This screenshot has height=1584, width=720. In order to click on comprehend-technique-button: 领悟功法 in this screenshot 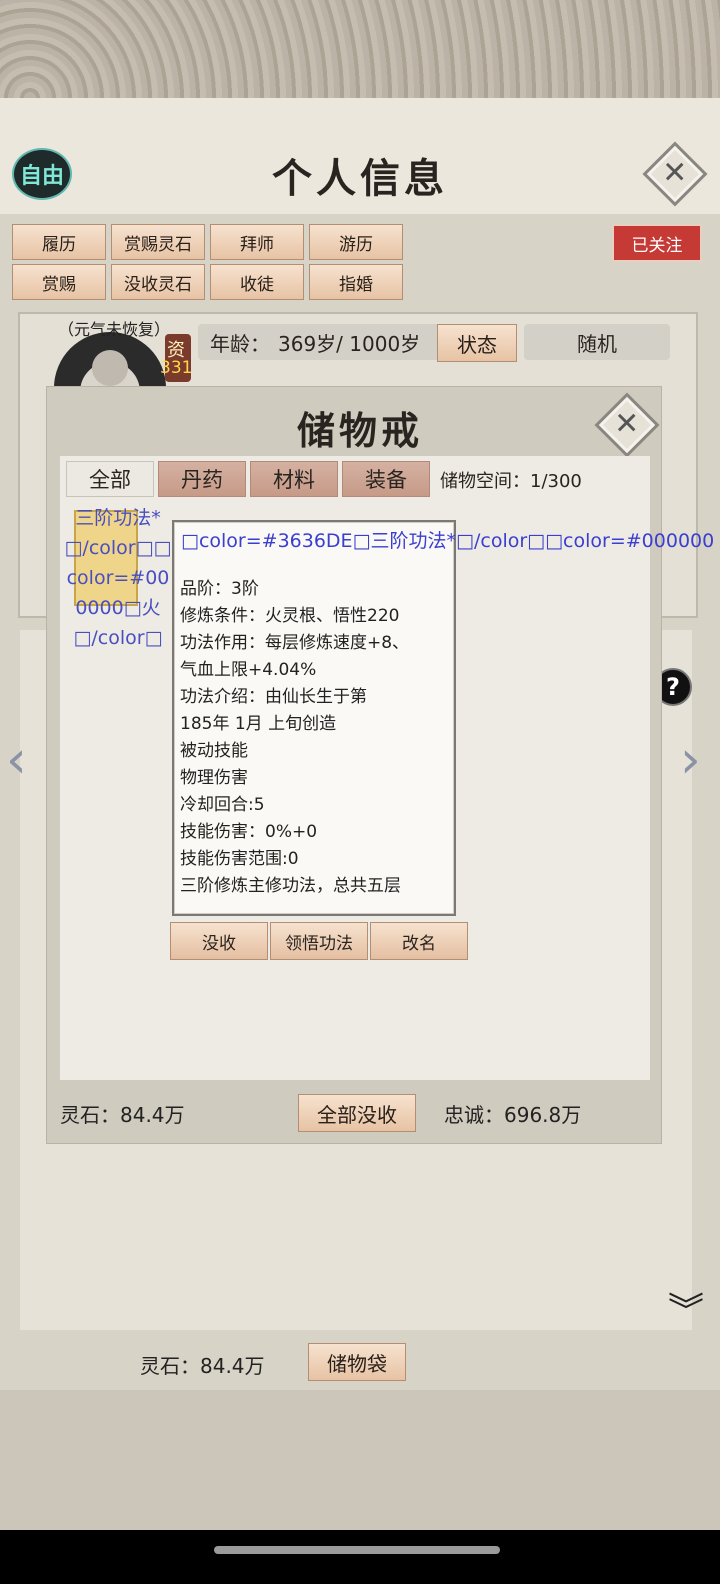, I will do `click(319, 941)`.